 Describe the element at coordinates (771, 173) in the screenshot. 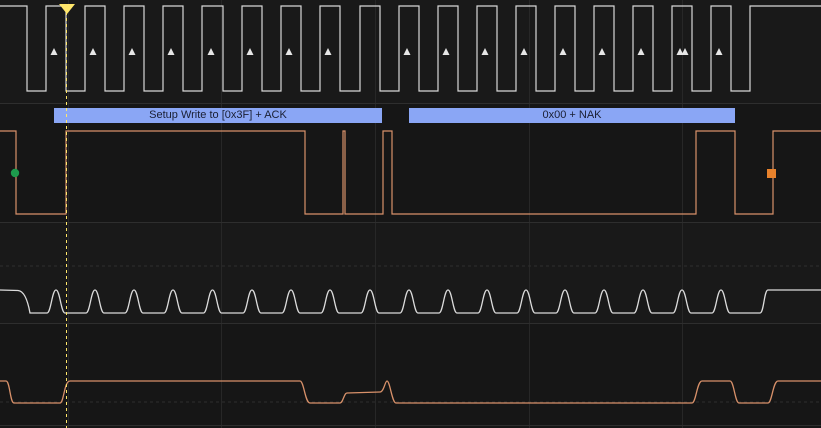

I see `stop-marker-icon` at that location.